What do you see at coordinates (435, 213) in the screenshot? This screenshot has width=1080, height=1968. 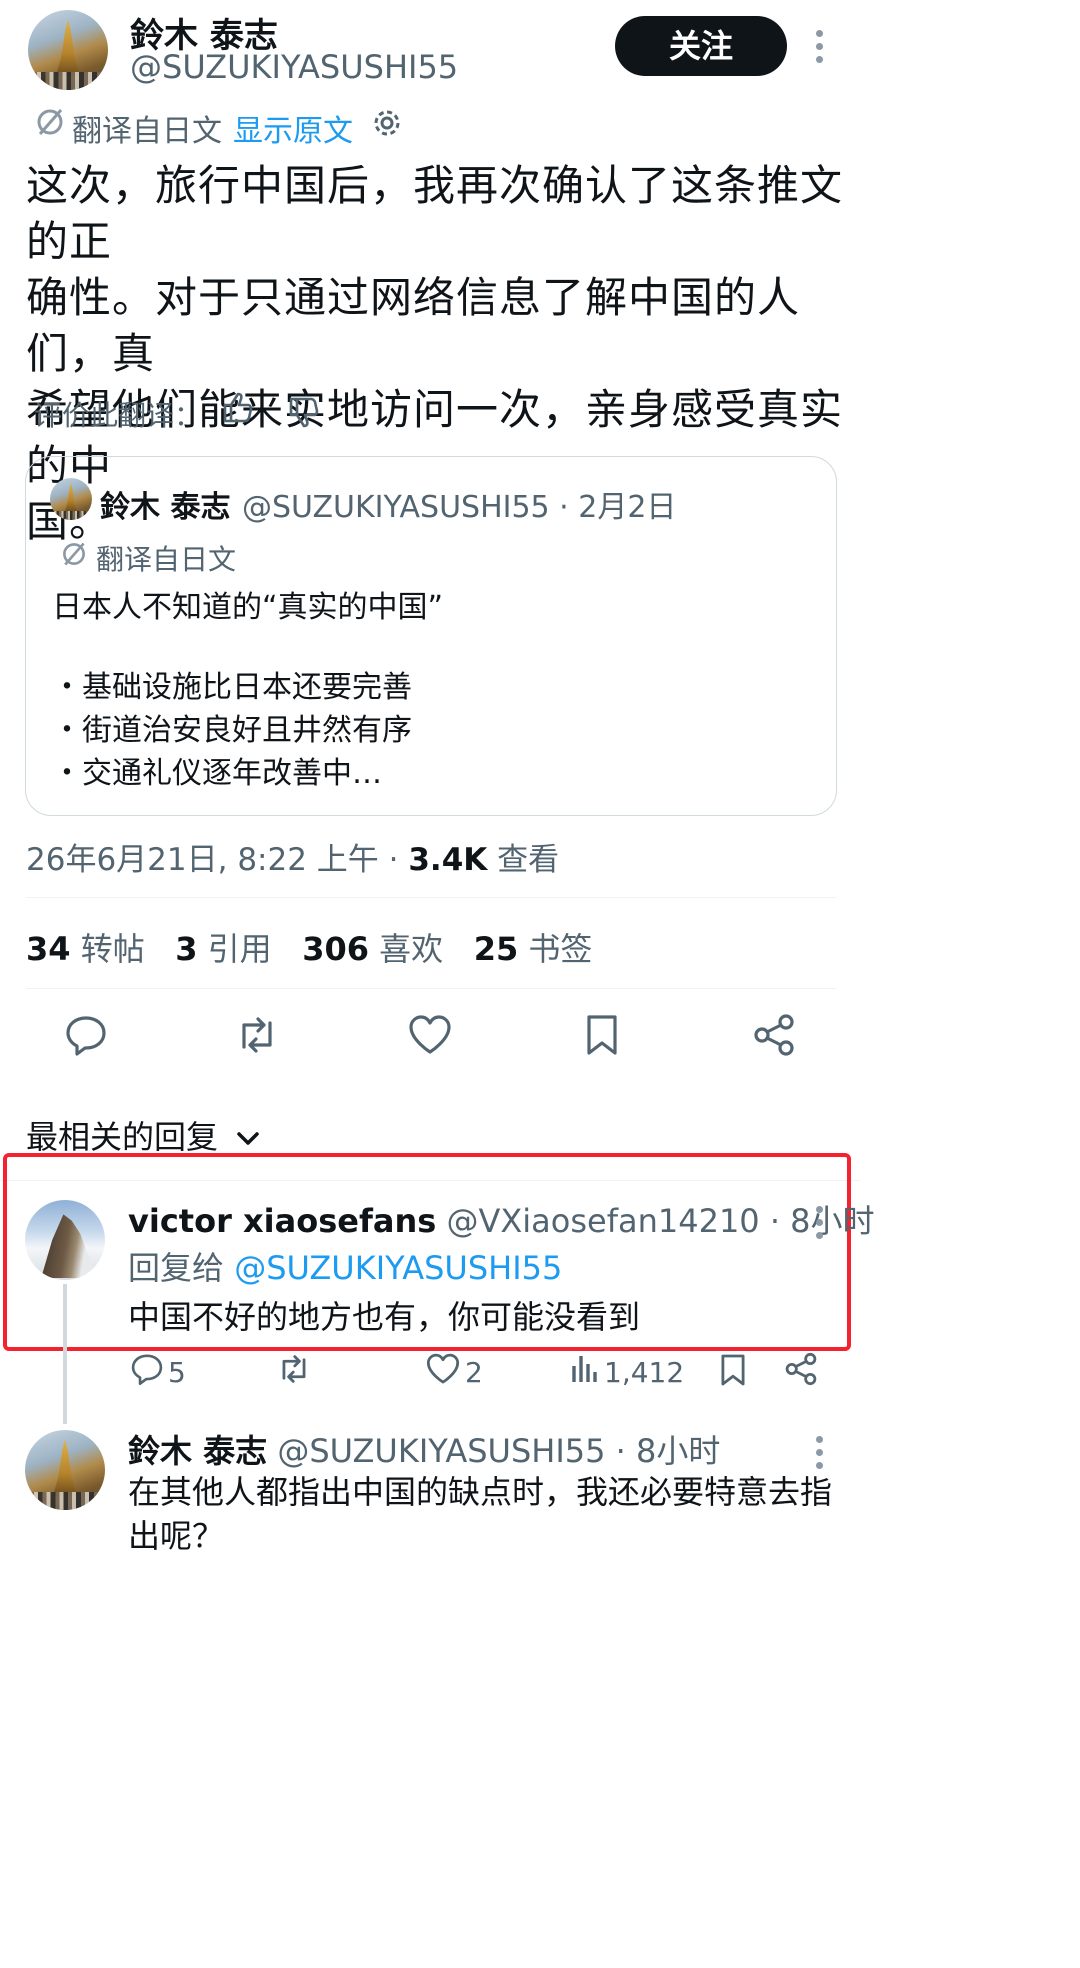 I see `post-text-line: 这次，旅行中国后，我再次确认了这条推文的正` at bounding box center [435, 213].